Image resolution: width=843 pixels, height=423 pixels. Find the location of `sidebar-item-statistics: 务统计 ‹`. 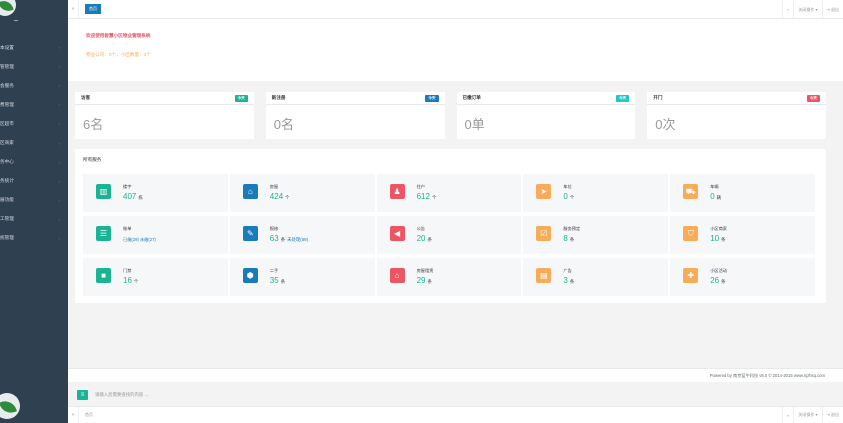

sidebar-item-statistics: 务统计 ‹ is located at coordinates (34, 181).